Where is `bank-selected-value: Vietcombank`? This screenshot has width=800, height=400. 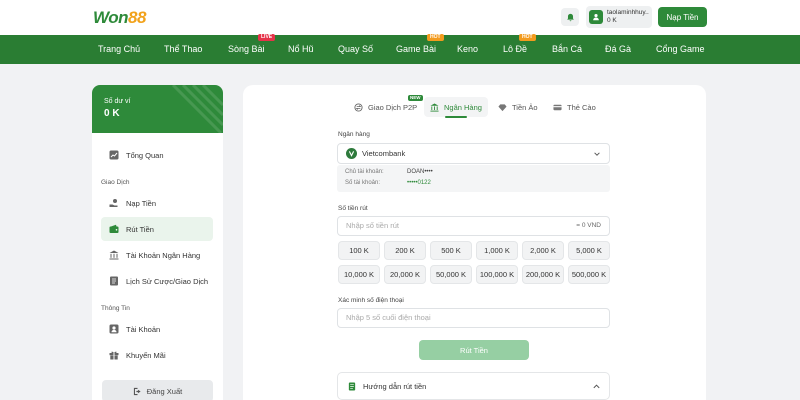 bank-selected-value: Vietcombank is located at coordinates (384, 153).